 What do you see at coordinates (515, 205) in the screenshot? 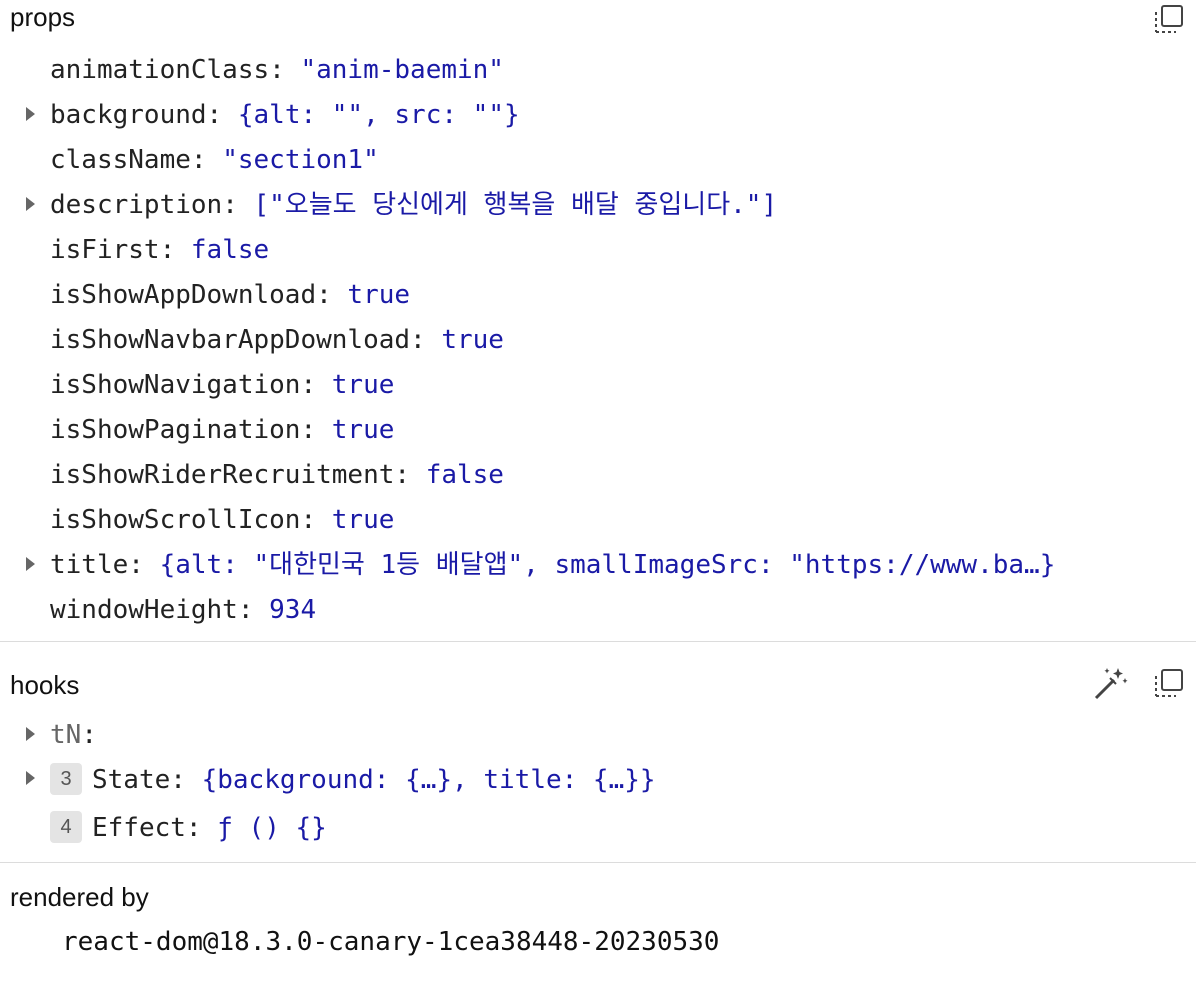
I see `prop-value: ["오늘도 당신에게 행복을 배달 중입니다."]` at bounding box center [515, 205].